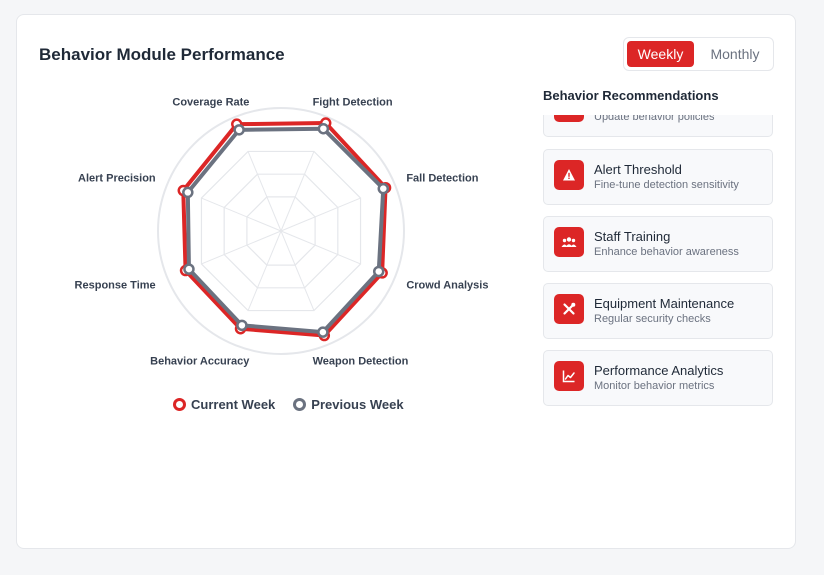  I want to click on chart-legend: Current Week Previous Week, so click(288, 404).